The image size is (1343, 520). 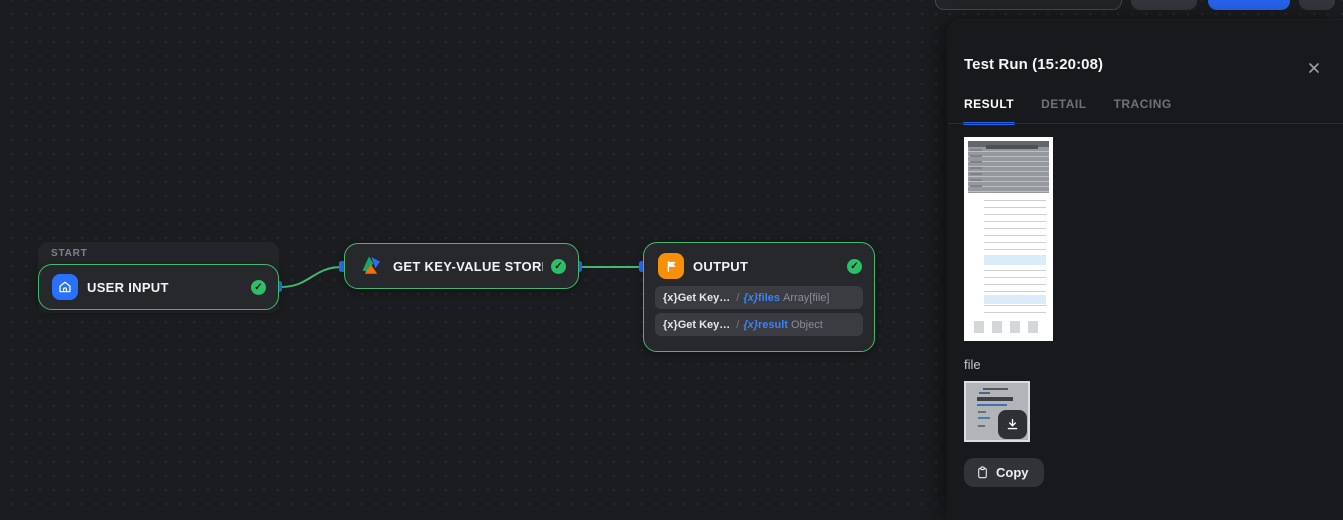 I want to click on variable-type: Object, so click(x=806, y=324).